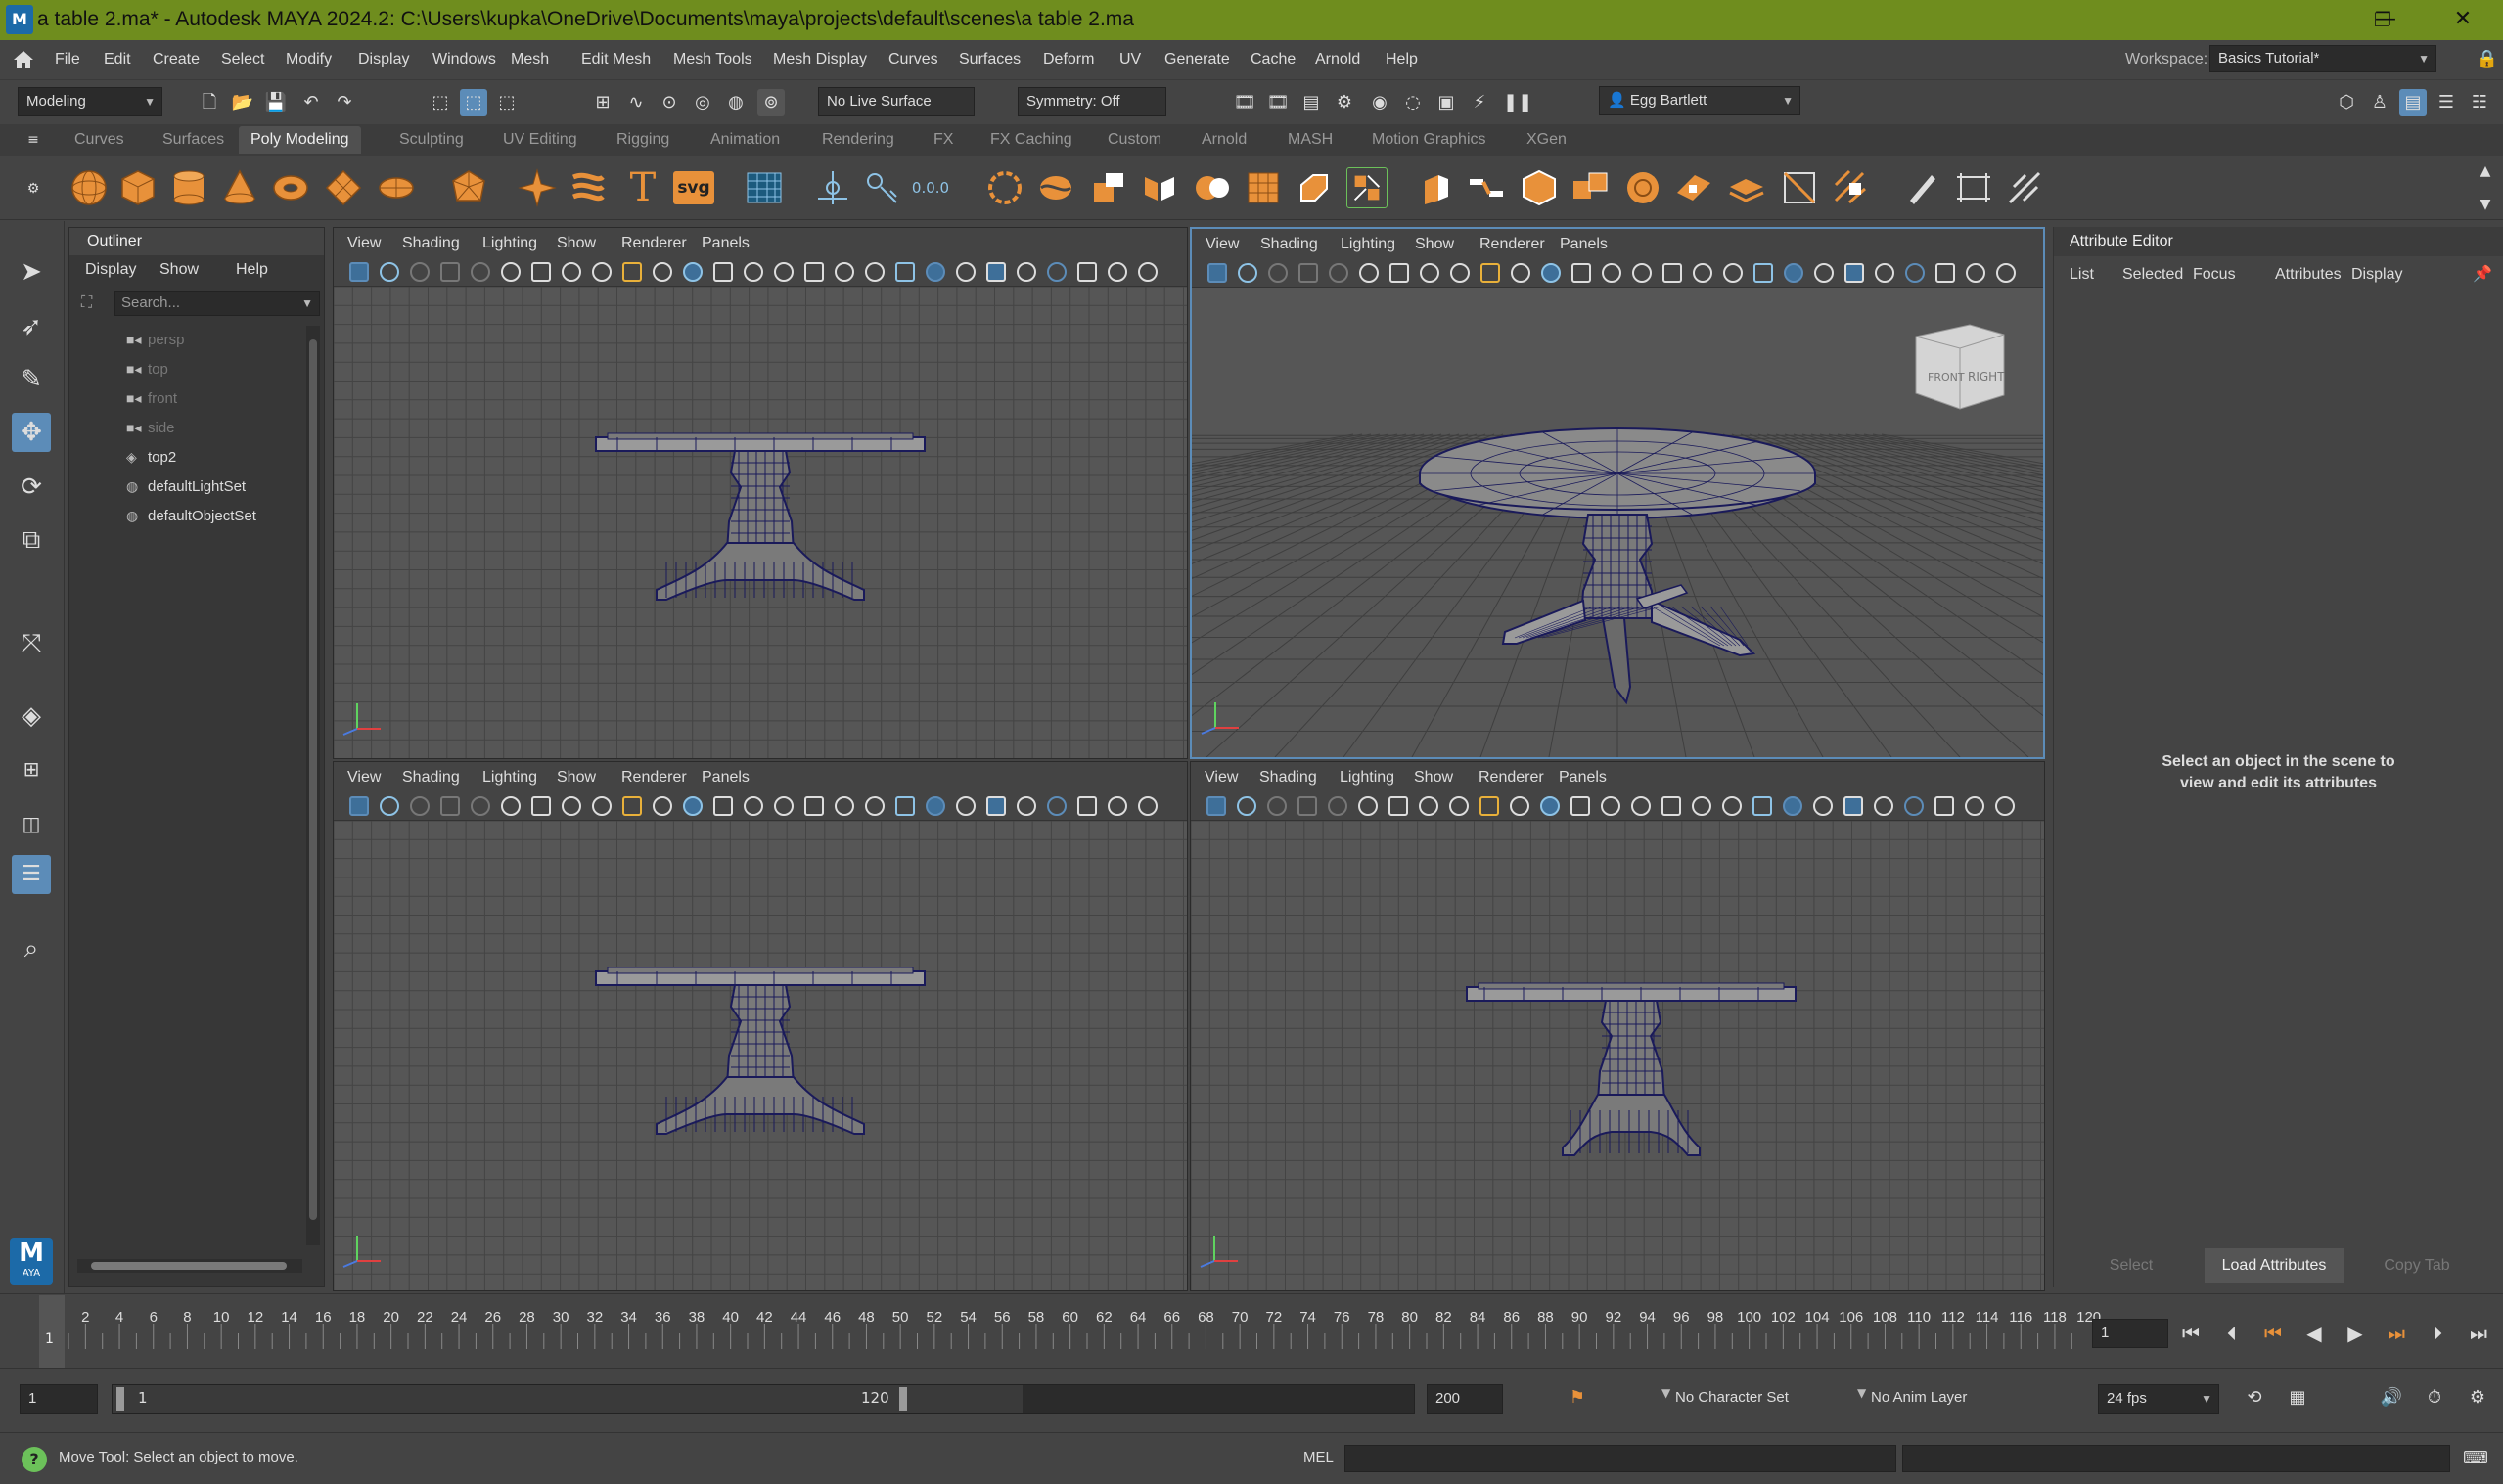  What do you see at coordinates (313, 779) in the screenshot?
I see `outliner-vscroll-thumb` at bounding box center [313, 779].